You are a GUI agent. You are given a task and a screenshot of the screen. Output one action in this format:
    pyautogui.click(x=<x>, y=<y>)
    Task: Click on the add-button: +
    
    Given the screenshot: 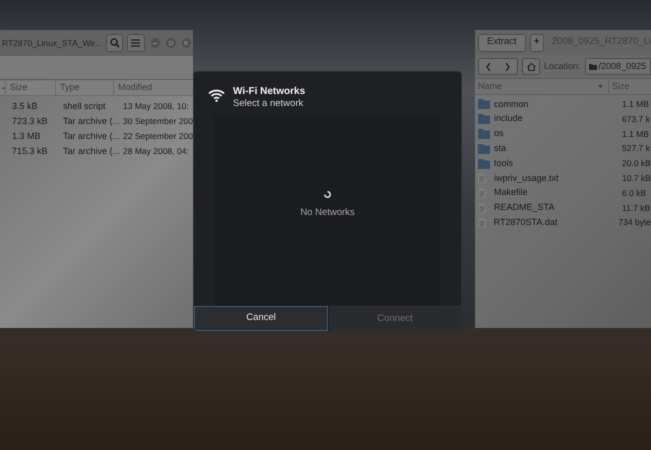 What is the action you would take?
    pyautogui.click(x=537, y=43)
    